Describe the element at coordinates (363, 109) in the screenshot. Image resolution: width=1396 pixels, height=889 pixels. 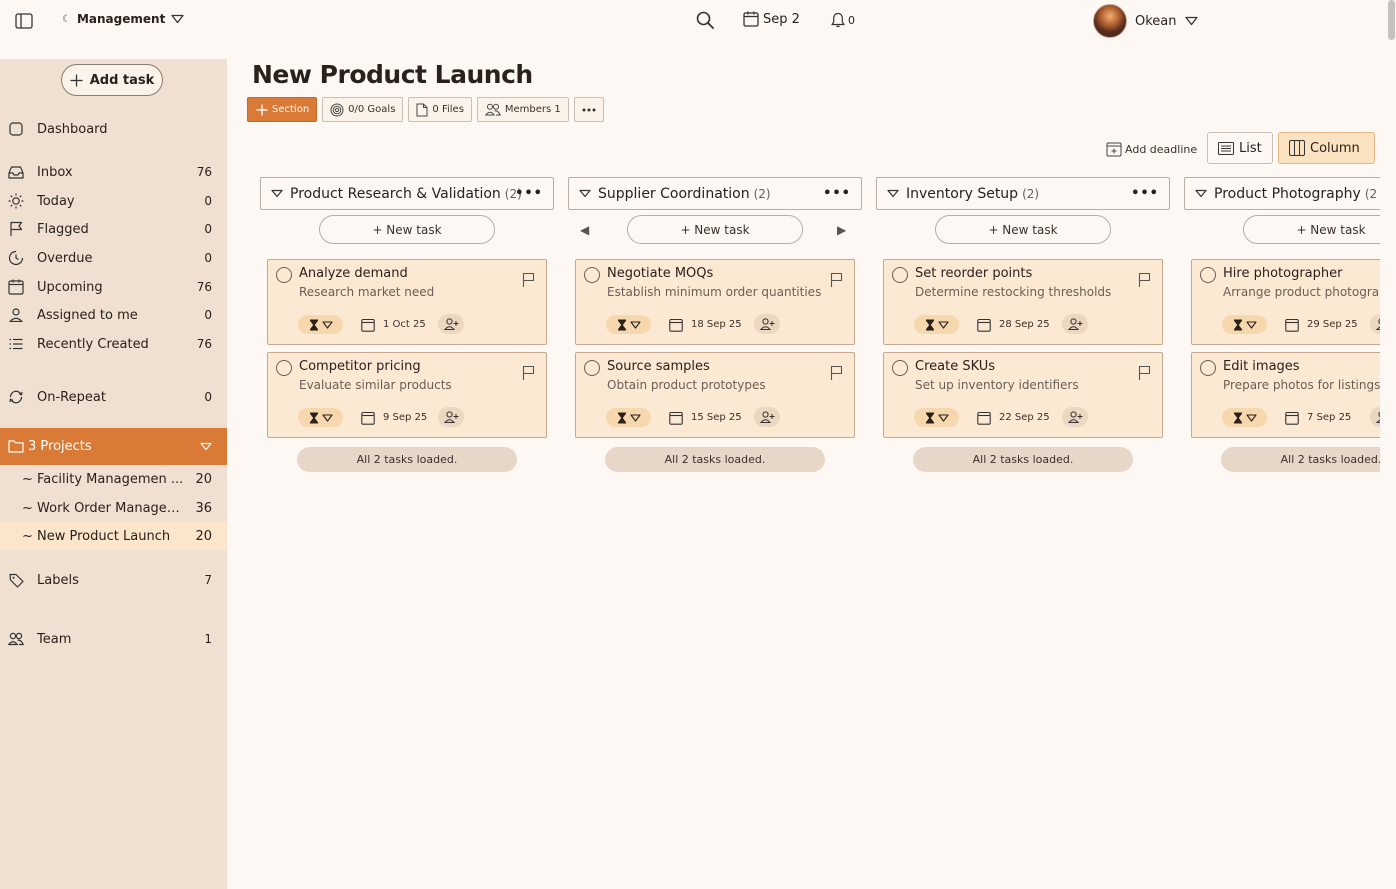
I see `goals-button: 0/0 Goals` at that location.